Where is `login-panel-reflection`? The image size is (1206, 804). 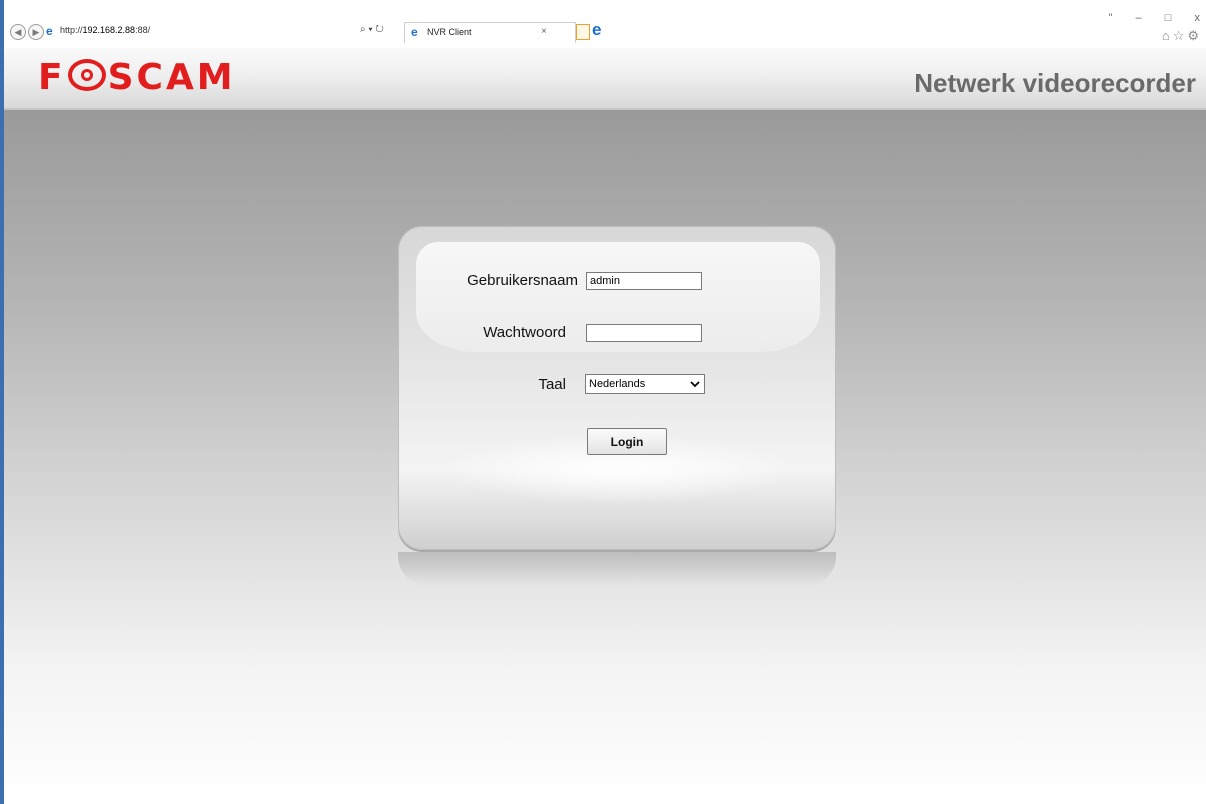 login-panel-reflection is located at coordinates (617, 569).